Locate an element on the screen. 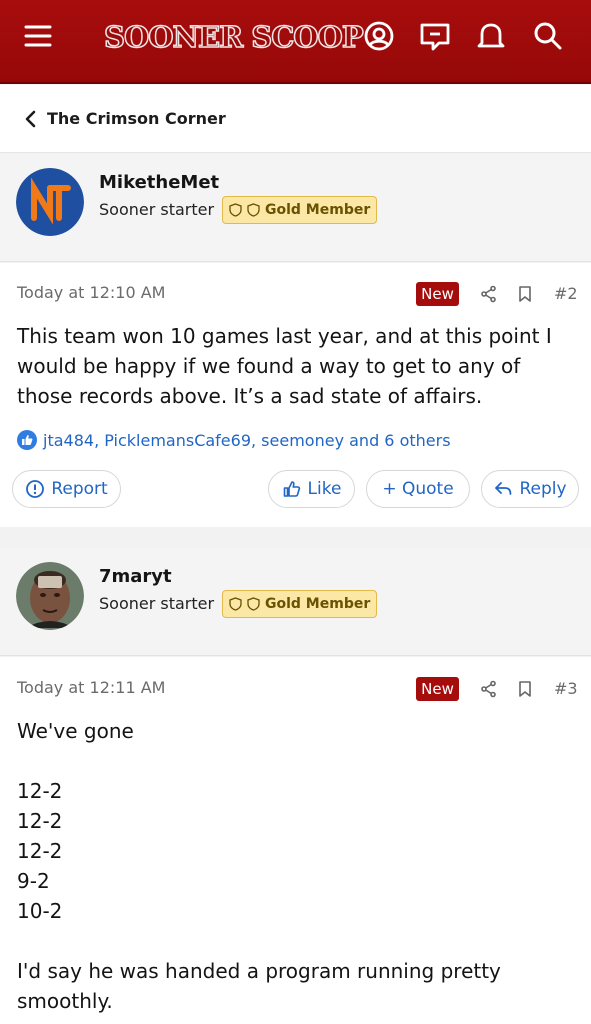 Image resolution: width=591 pixels, height=1024 pixels. menu-icon is located at coordinates (38, 36).